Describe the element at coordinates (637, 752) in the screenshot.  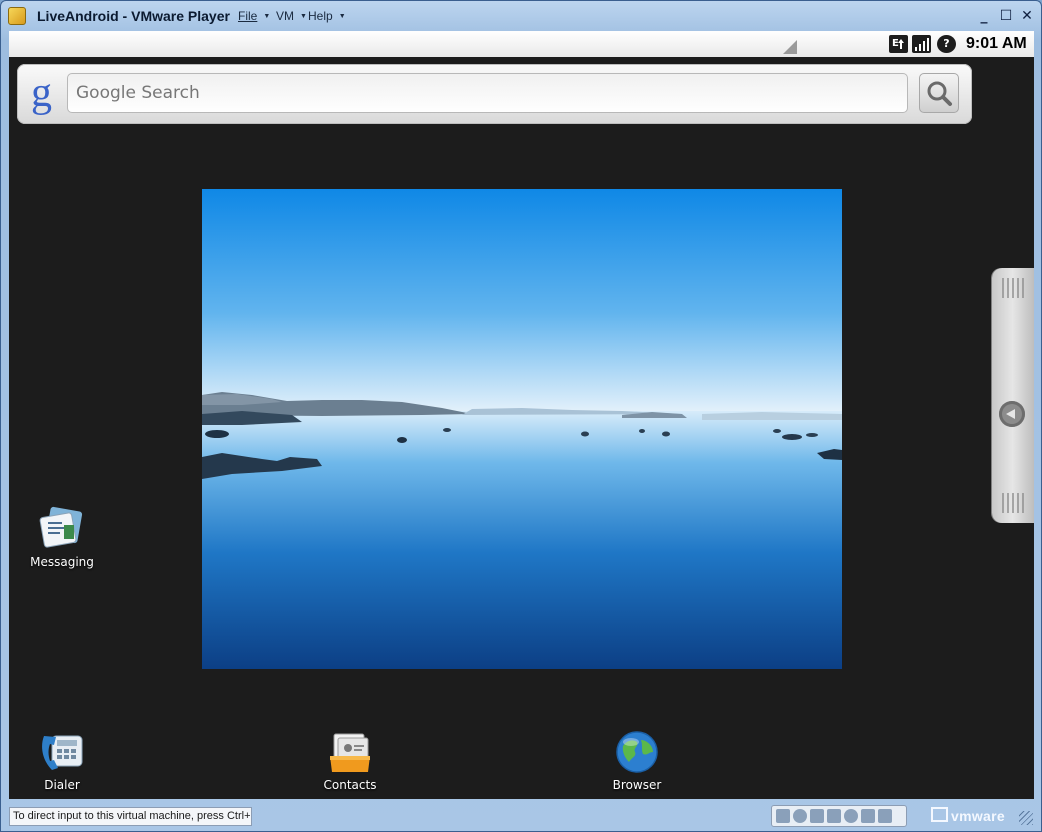
I see `browser-icon` at that location.